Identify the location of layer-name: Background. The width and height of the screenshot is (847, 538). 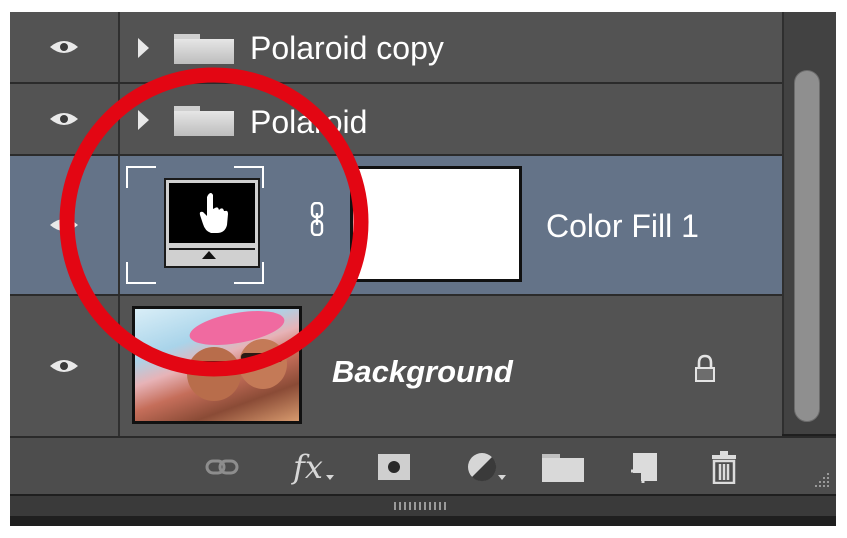
(422, 372).